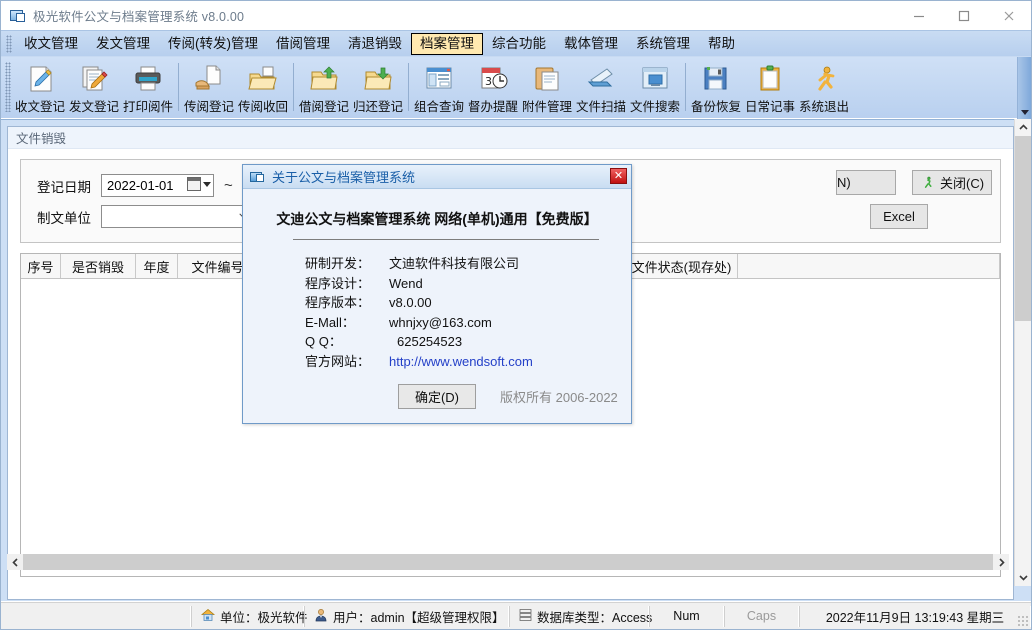  Describe the element at coordinates (378, 87) in the screenshot. I see `toolbar-button-guihuandengji: 归还登记` at that location.